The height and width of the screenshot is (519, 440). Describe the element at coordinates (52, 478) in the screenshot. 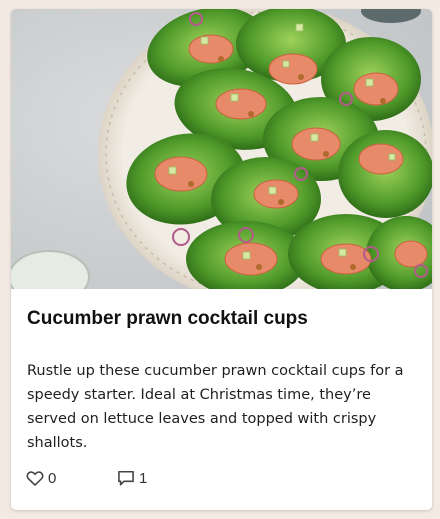

I see `like-count: 0` at that location.